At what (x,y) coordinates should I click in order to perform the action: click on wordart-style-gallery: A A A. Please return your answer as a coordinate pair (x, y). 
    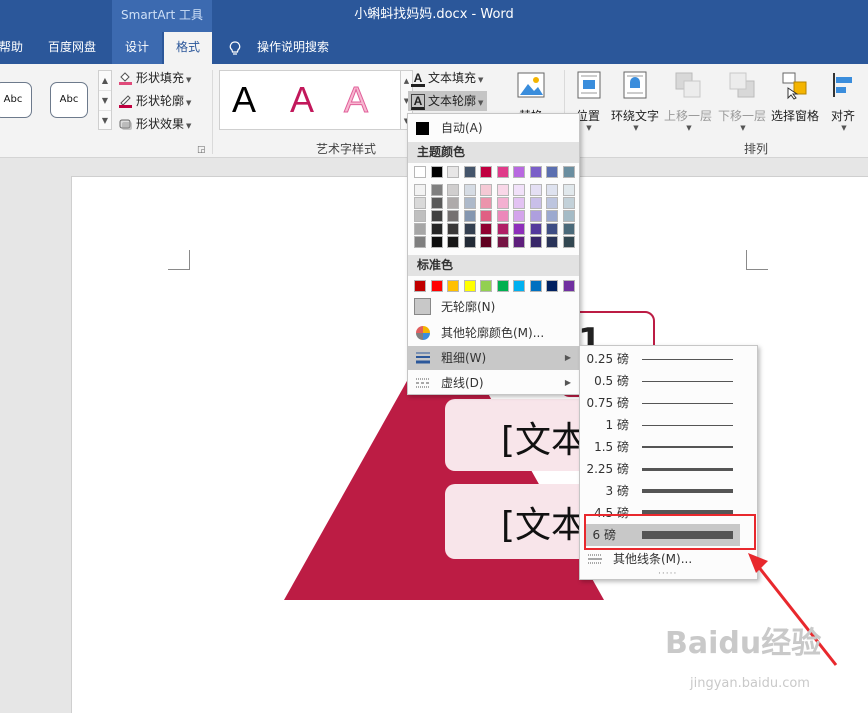
    Looking at the image, I should click on (310, 100).